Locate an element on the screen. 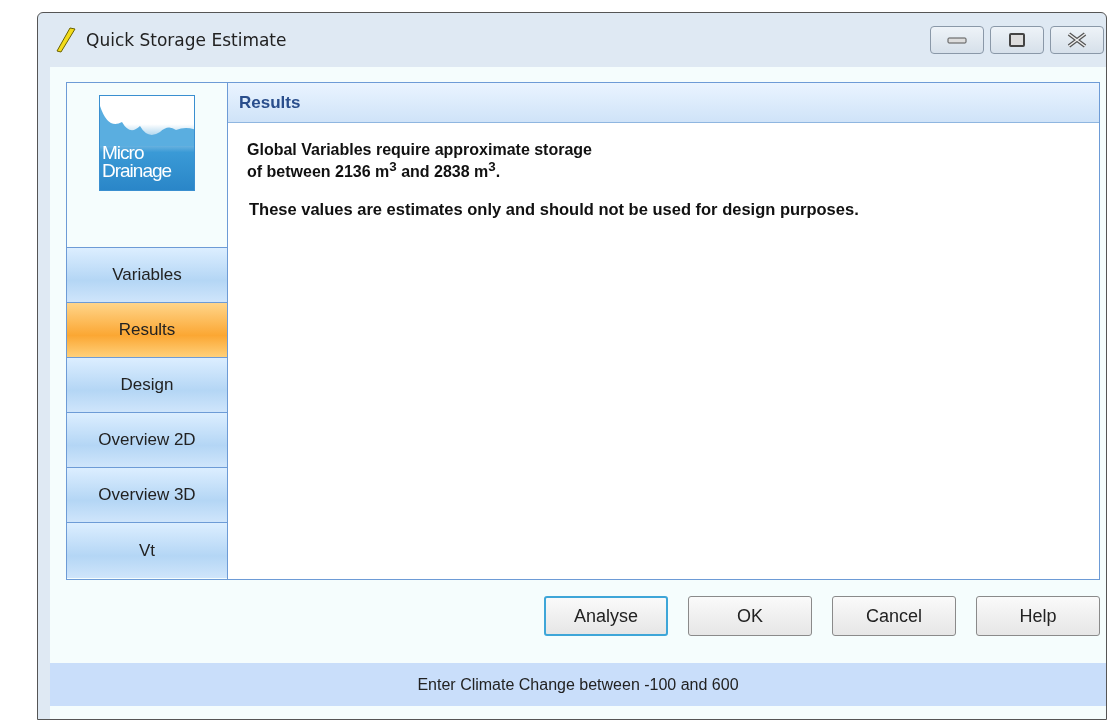  status-bar: Enter Climate Change between -100 and 600 is located at coordinates (578, 684).